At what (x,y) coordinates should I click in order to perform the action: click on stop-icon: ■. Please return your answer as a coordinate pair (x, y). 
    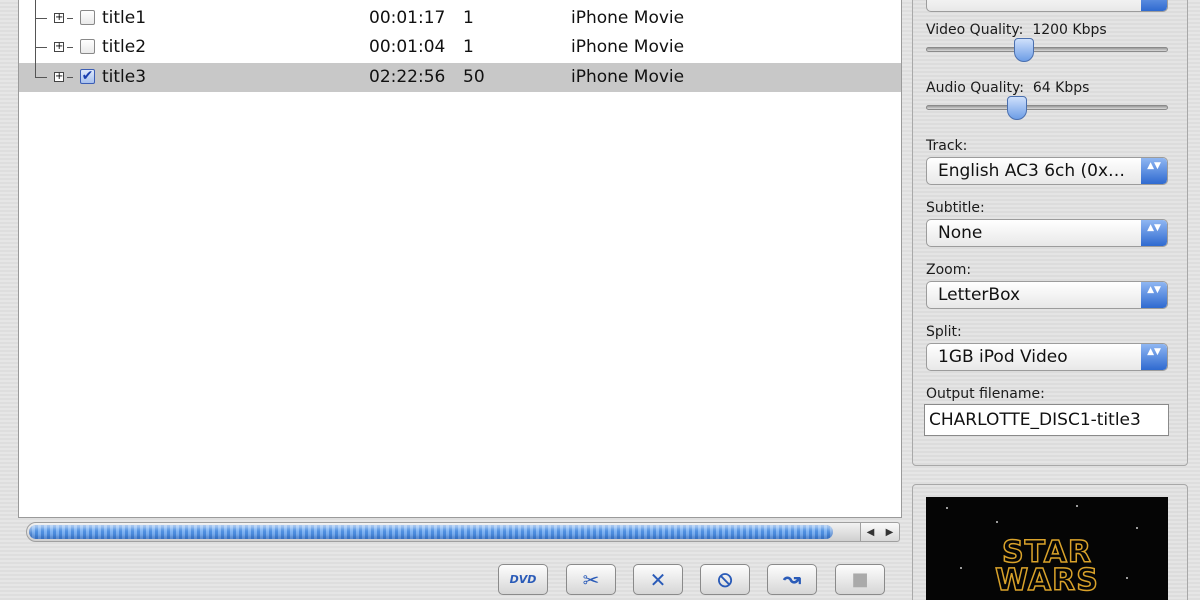
    Looking at the image, I should click on (860, 579).